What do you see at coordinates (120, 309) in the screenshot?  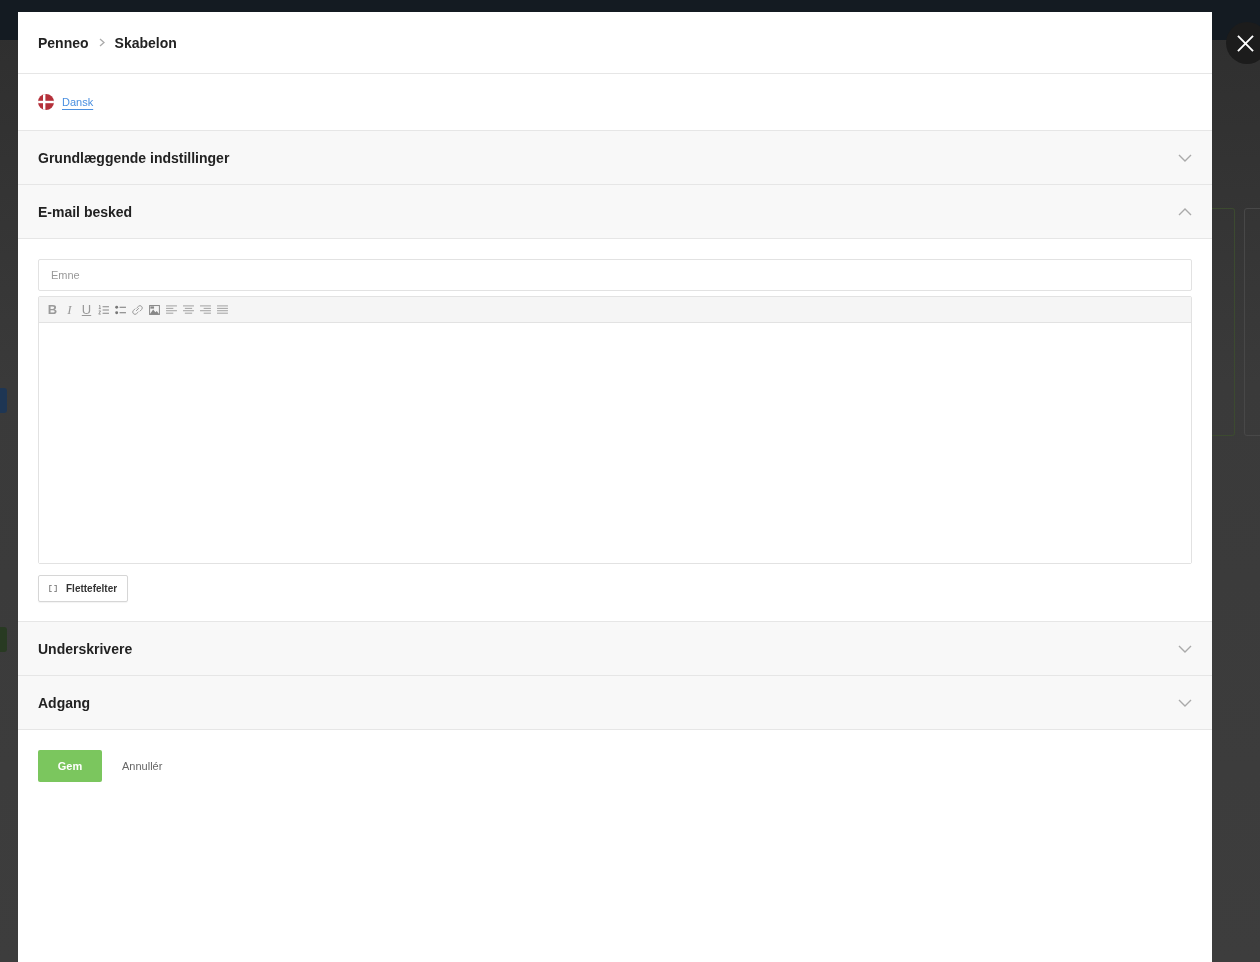 I see `bullet-list-icon` at bounding box center [120, 309].